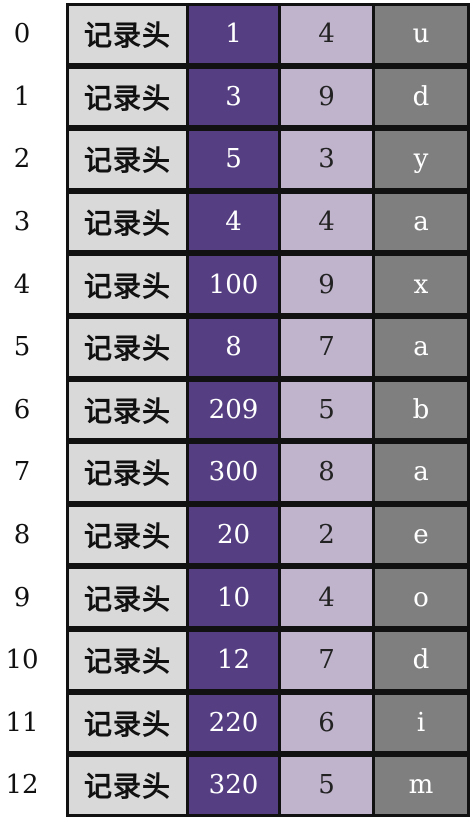 The height and width of the screenshot is (820, 470). What do you see at coordinates (22, 660) in the screenshot?
I see `row-index: 10` at bounding box center [22, 660].